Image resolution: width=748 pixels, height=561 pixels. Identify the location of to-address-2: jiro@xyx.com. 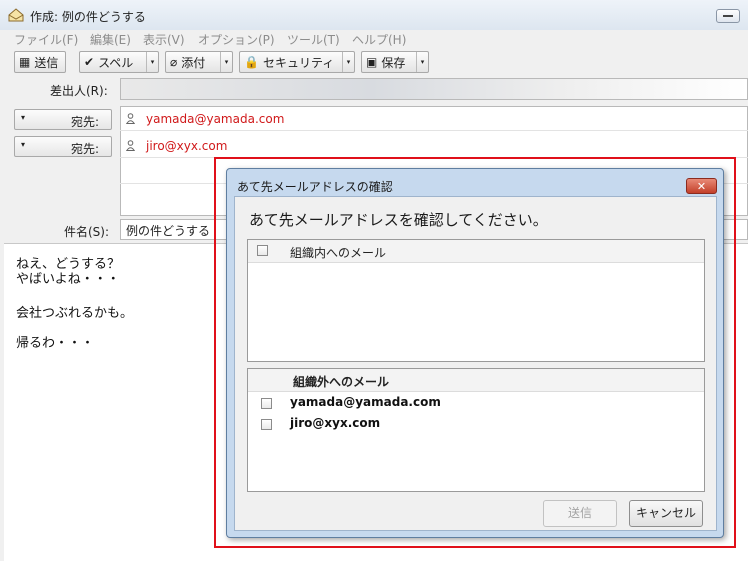
(186, 146).